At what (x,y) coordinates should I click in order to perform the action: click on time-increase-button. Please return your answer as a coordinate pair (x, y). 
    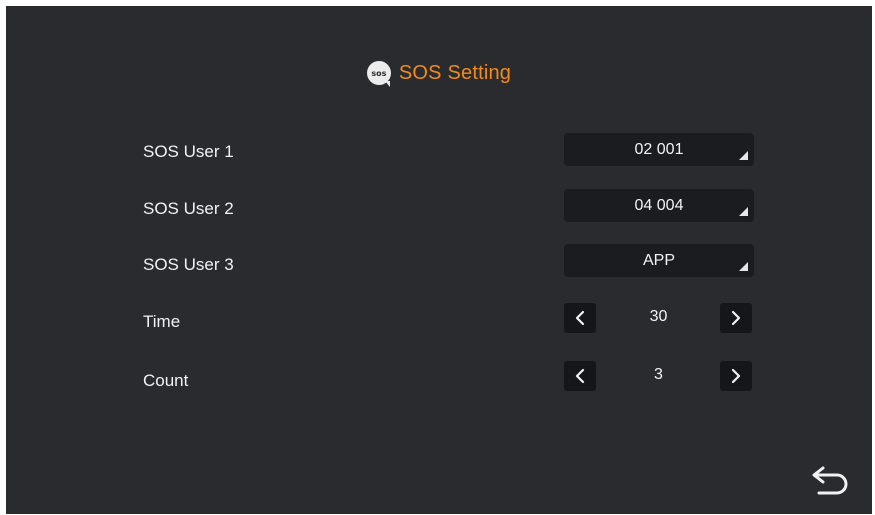
    Looking at the image, I should click on (736, 318).